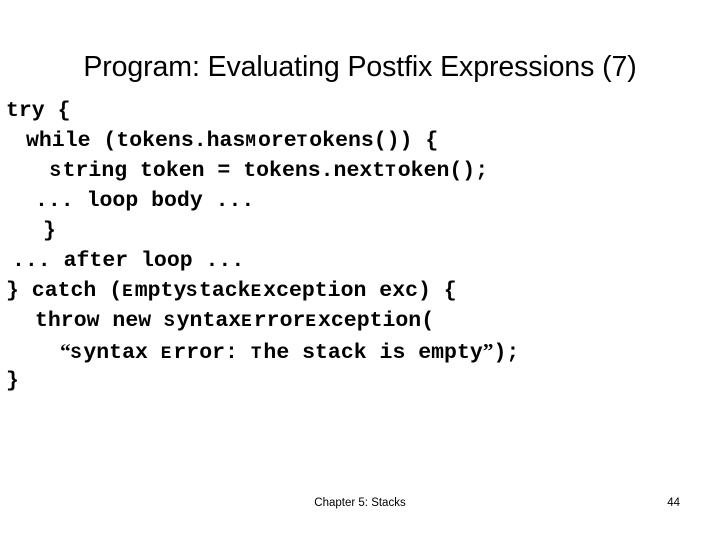 The width and height of the screenshot is (720, 540). I want to click on code-quote-glyph: “, so click(65, 351).